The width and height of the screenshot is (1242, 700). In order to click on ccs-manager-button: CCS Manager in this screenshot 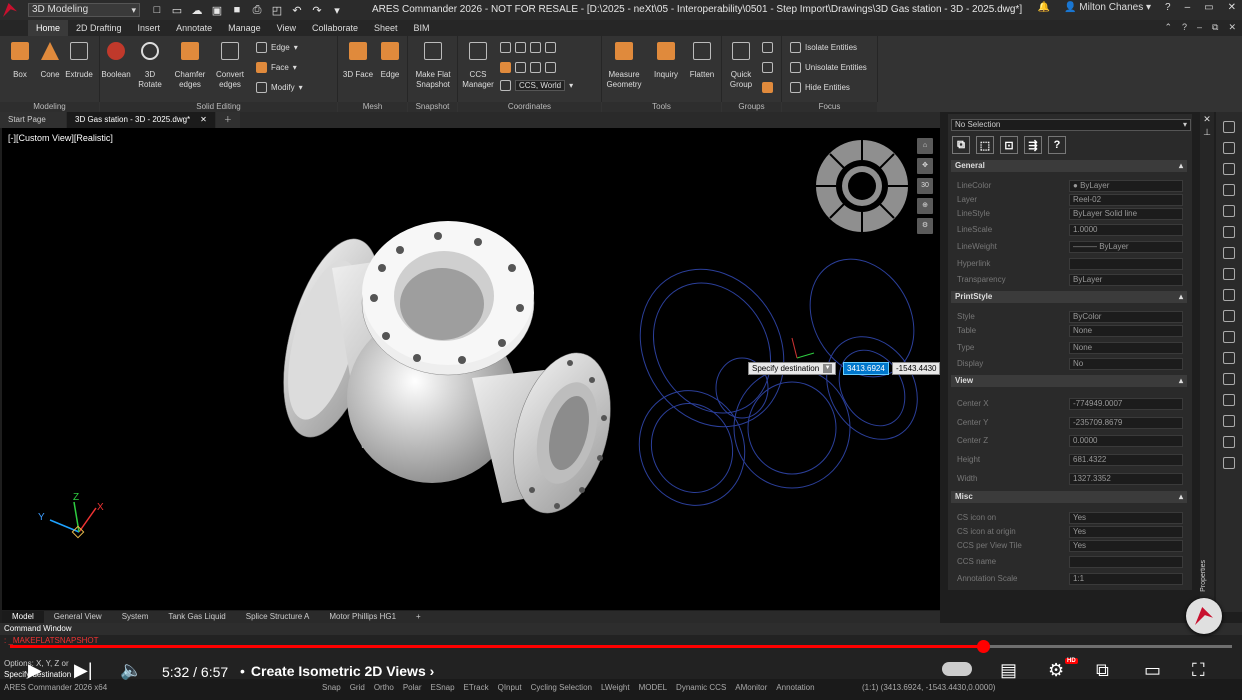, I will do `click(478, 66)`.